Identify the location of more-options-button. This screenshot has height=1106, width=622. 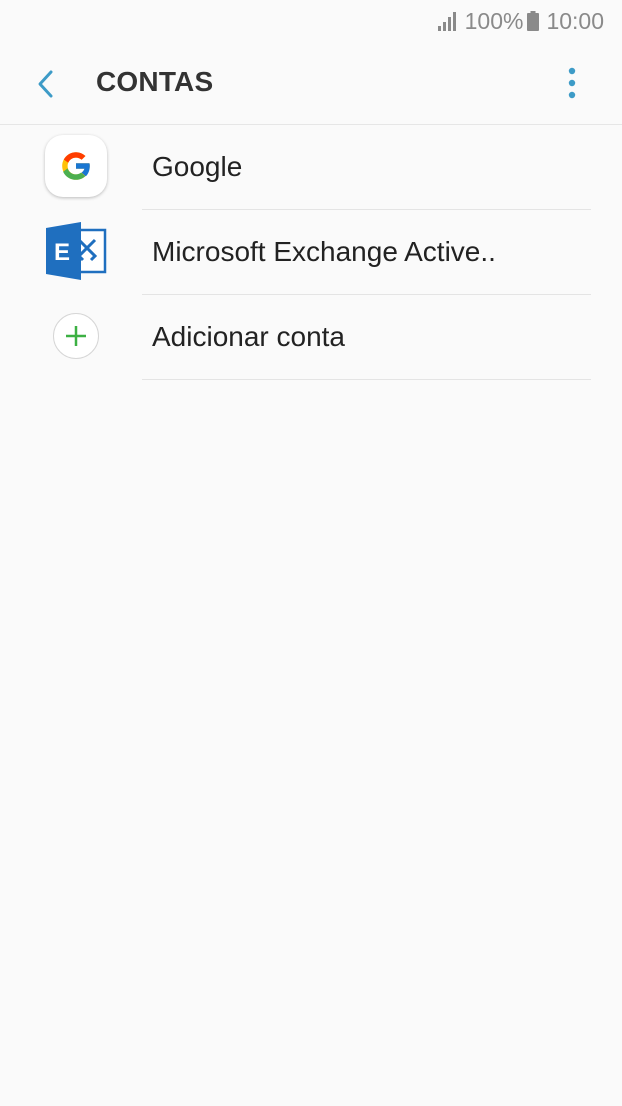
(572, 83).